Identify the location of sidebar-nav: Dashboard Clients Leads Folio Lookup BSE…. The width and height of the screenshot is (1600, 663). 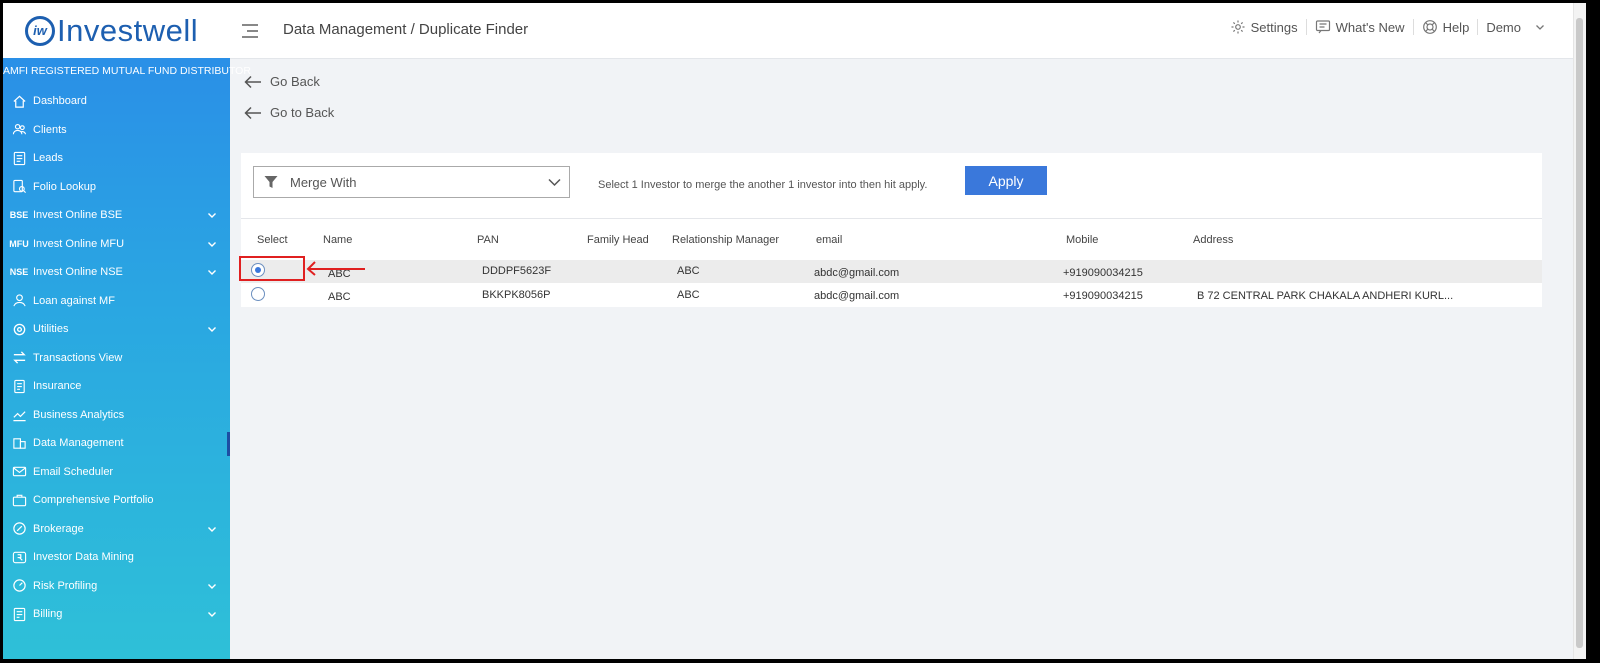
(116, 358).